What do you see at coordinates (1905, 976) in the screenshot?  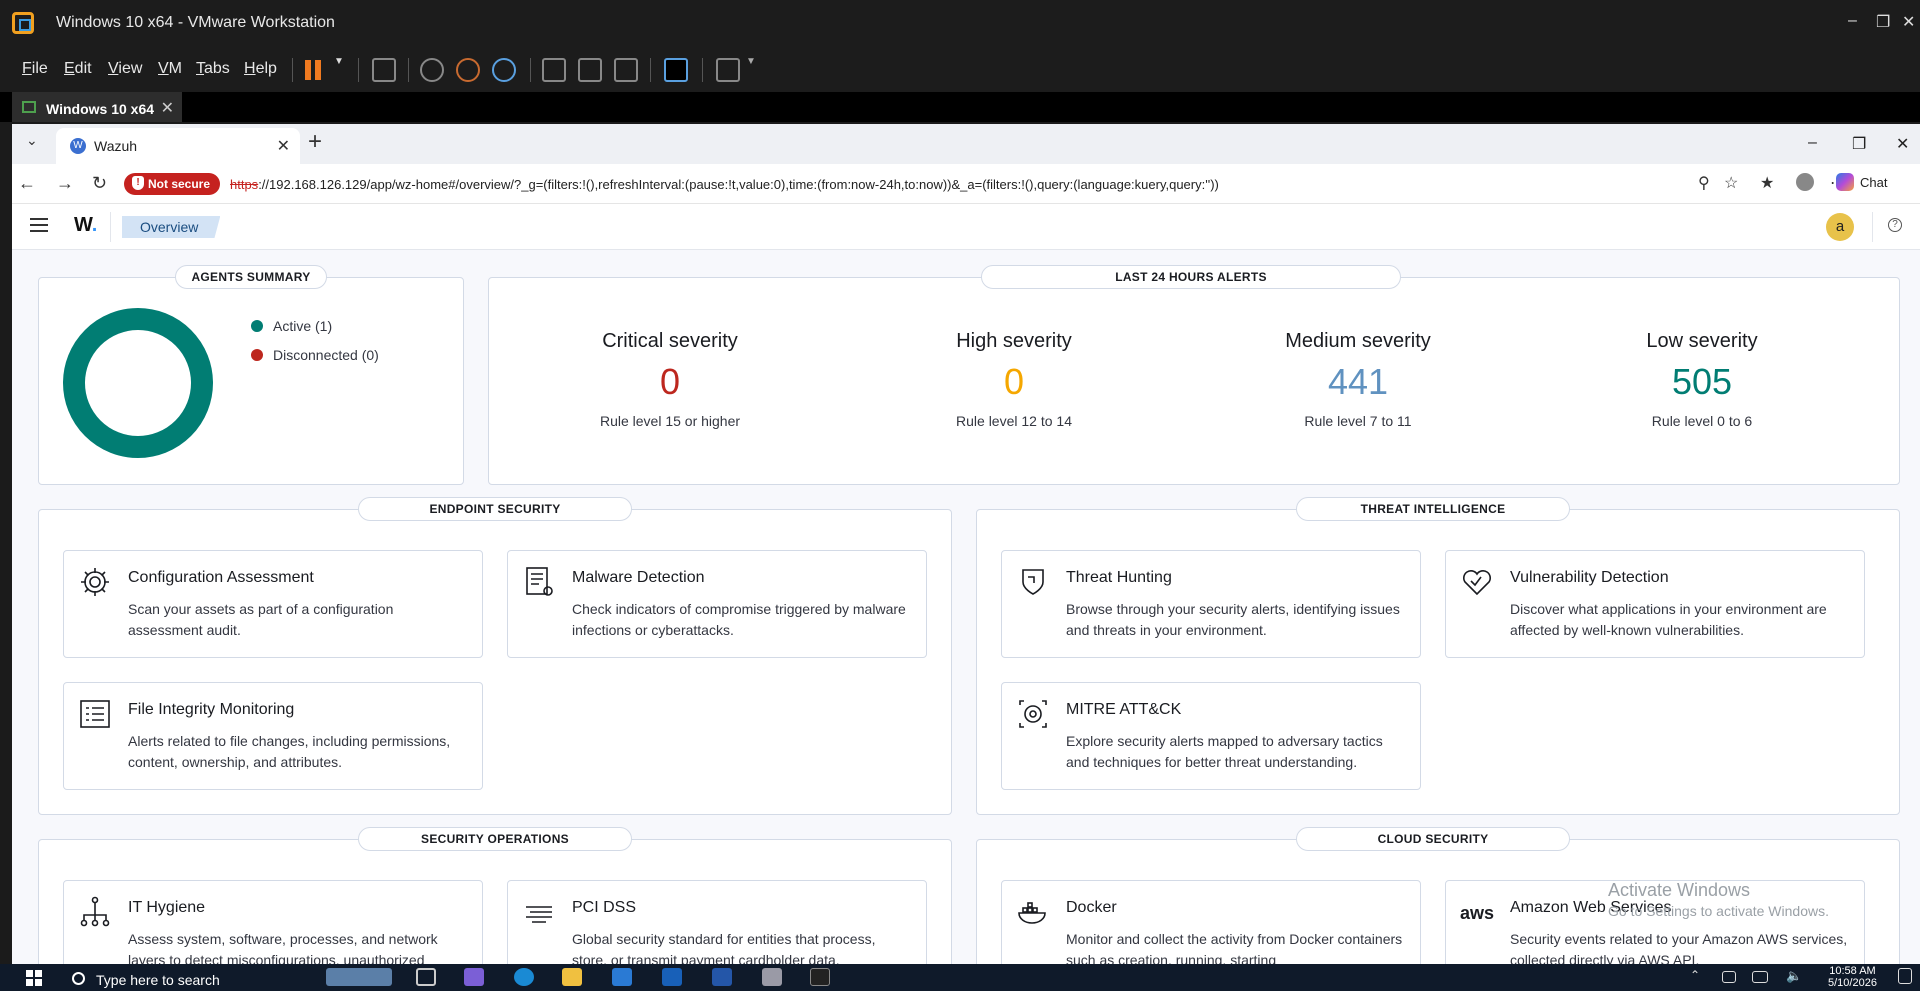 I see `notifications-icon` at bounding box center [1905, 976].